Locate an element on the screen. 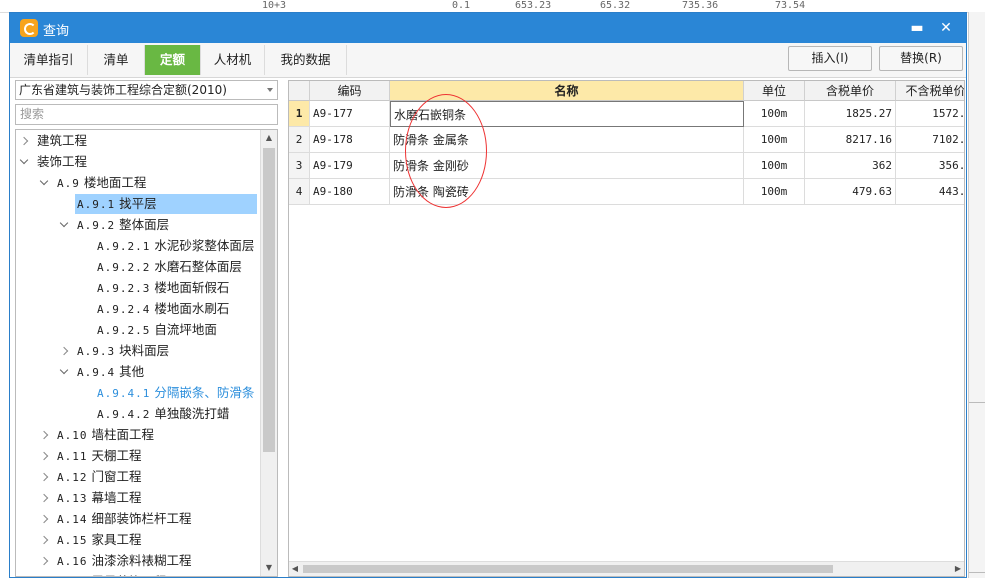 This screenshot has height=578, width=985. cell-price-tax: 8217.16 is located at coordinates (850, 140).